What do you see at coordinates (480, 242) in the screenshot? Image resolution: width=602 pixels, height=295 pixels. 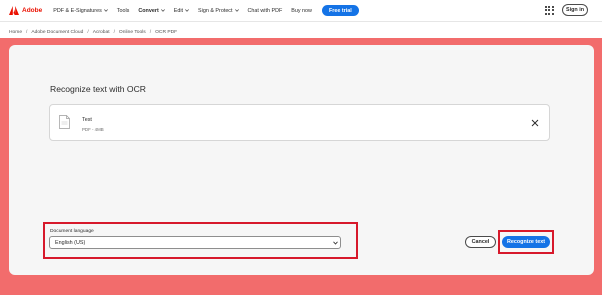 I see `cancel-button: Cancel` at bounding box center [480, 242].